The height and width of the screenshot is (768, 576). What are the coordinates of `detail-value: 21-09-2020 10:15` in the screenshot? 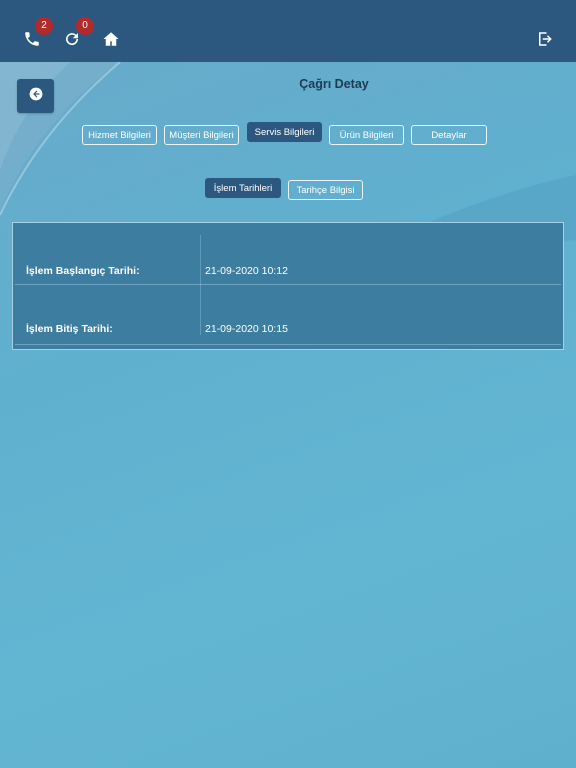 It's located at (246, 329).